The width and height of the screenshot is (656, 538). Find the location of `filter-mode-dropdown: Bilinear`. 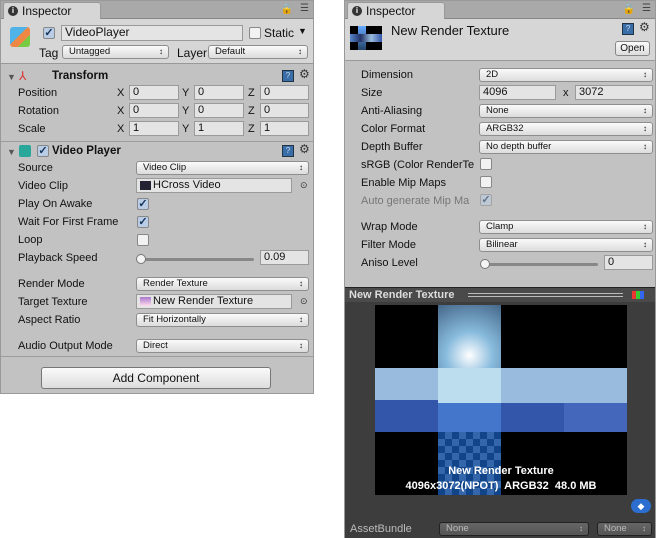

filter-mode-dropdown: Bilinear is located at coordinates (566, 245).